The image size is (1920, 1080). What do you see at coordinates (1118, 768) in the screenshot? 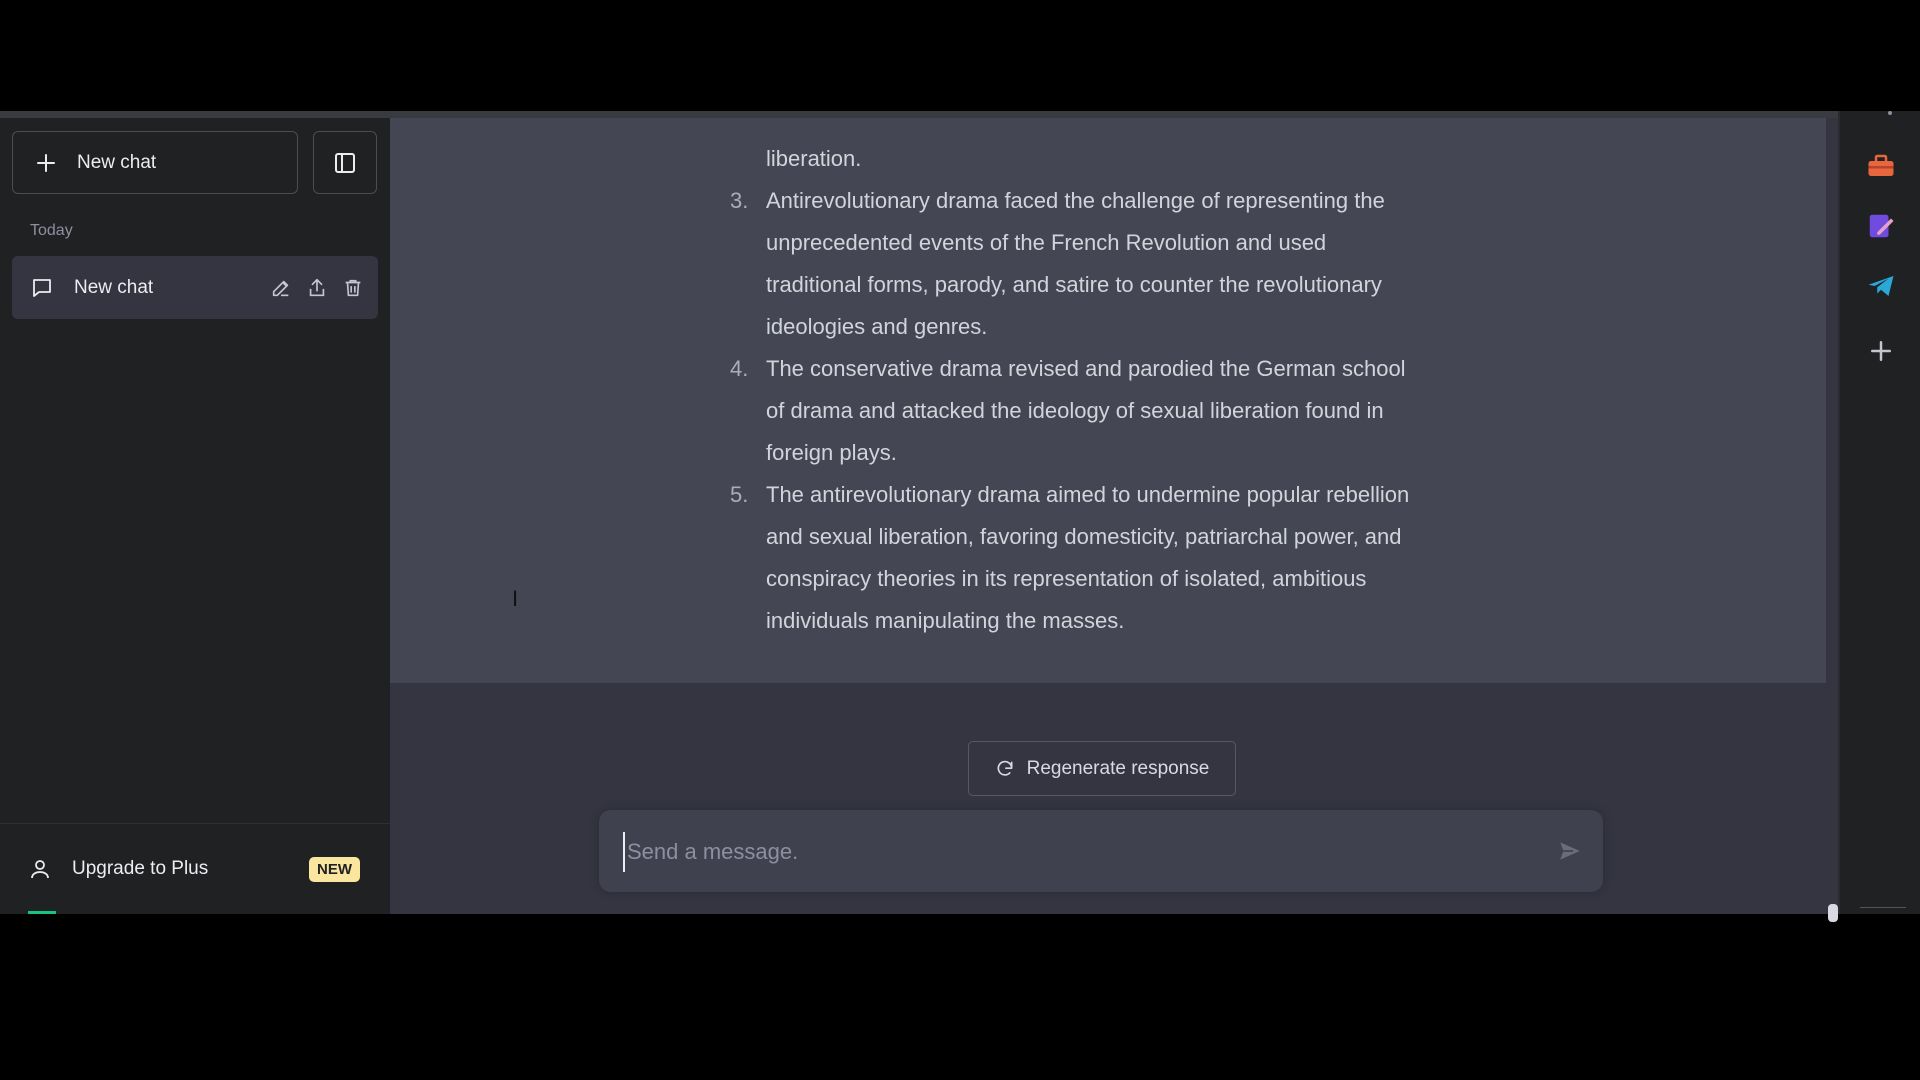
I see `regenerate-label: Regenerate response` at bounding box center [1118, 768].